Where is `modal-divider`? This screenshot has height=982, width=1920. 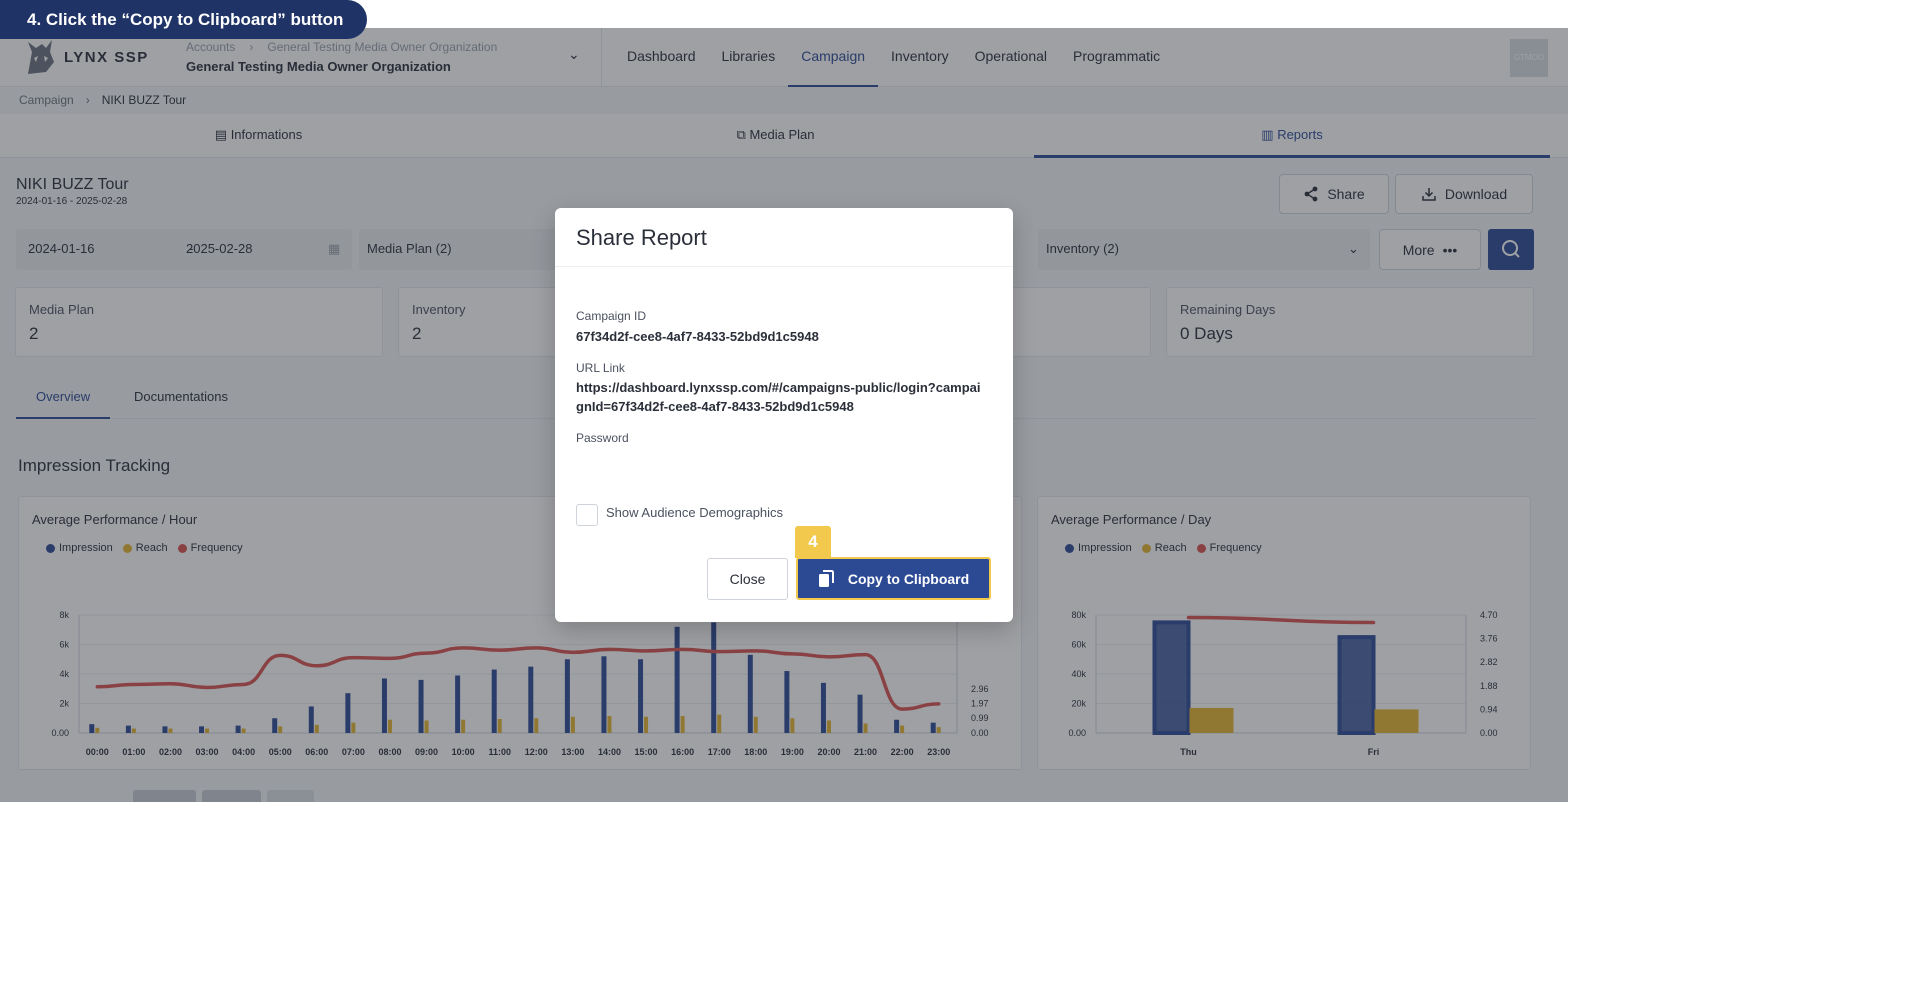 modal-divider is located at coordinates (784, 266).